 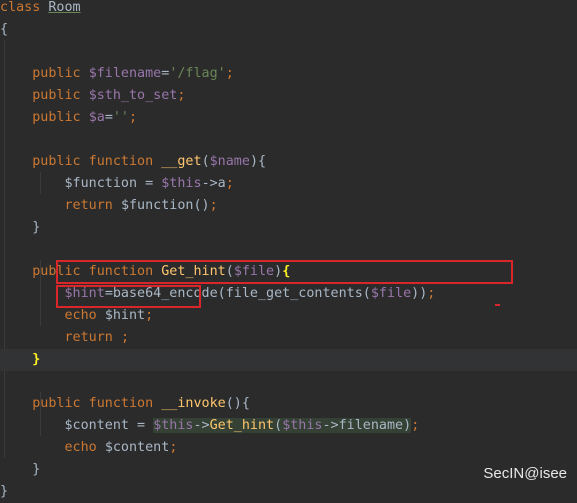 What do you see at coordinates (288, 404) in the screenshot?
I see `code-line: public function __invoke(){` at bounding box center [288, 404].